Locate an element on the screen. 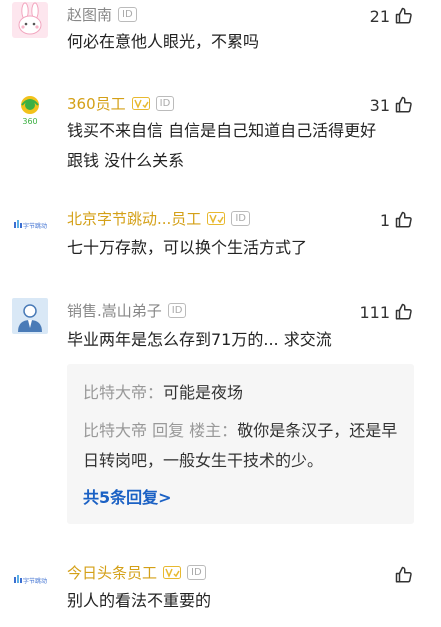 The width and height of the screenshot is (441, 627). author-row: 北京字节跳动...员工 ID is located at coordinates (158, 218).